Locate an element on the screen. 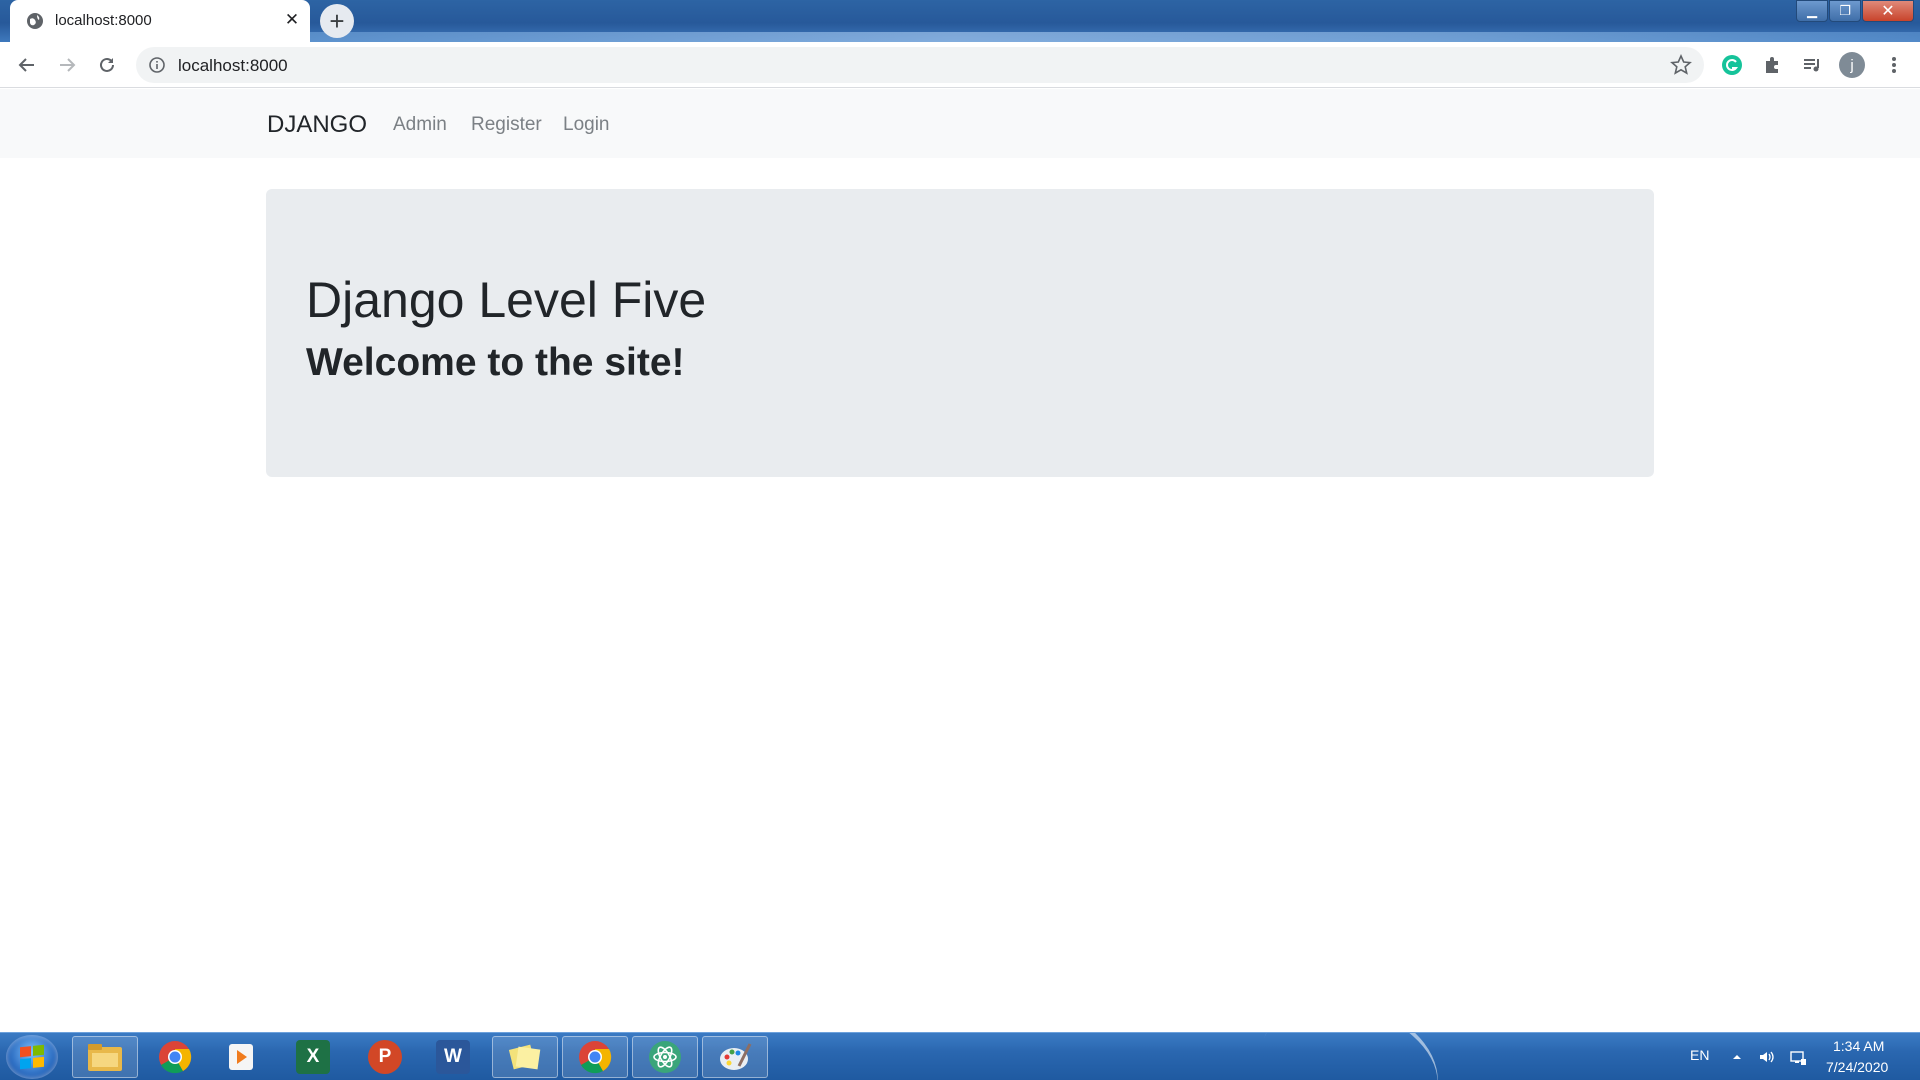 The width and height of the screenshot is (1920, 1080). language-indicator: EN is located at coordinates (1699, 1055).